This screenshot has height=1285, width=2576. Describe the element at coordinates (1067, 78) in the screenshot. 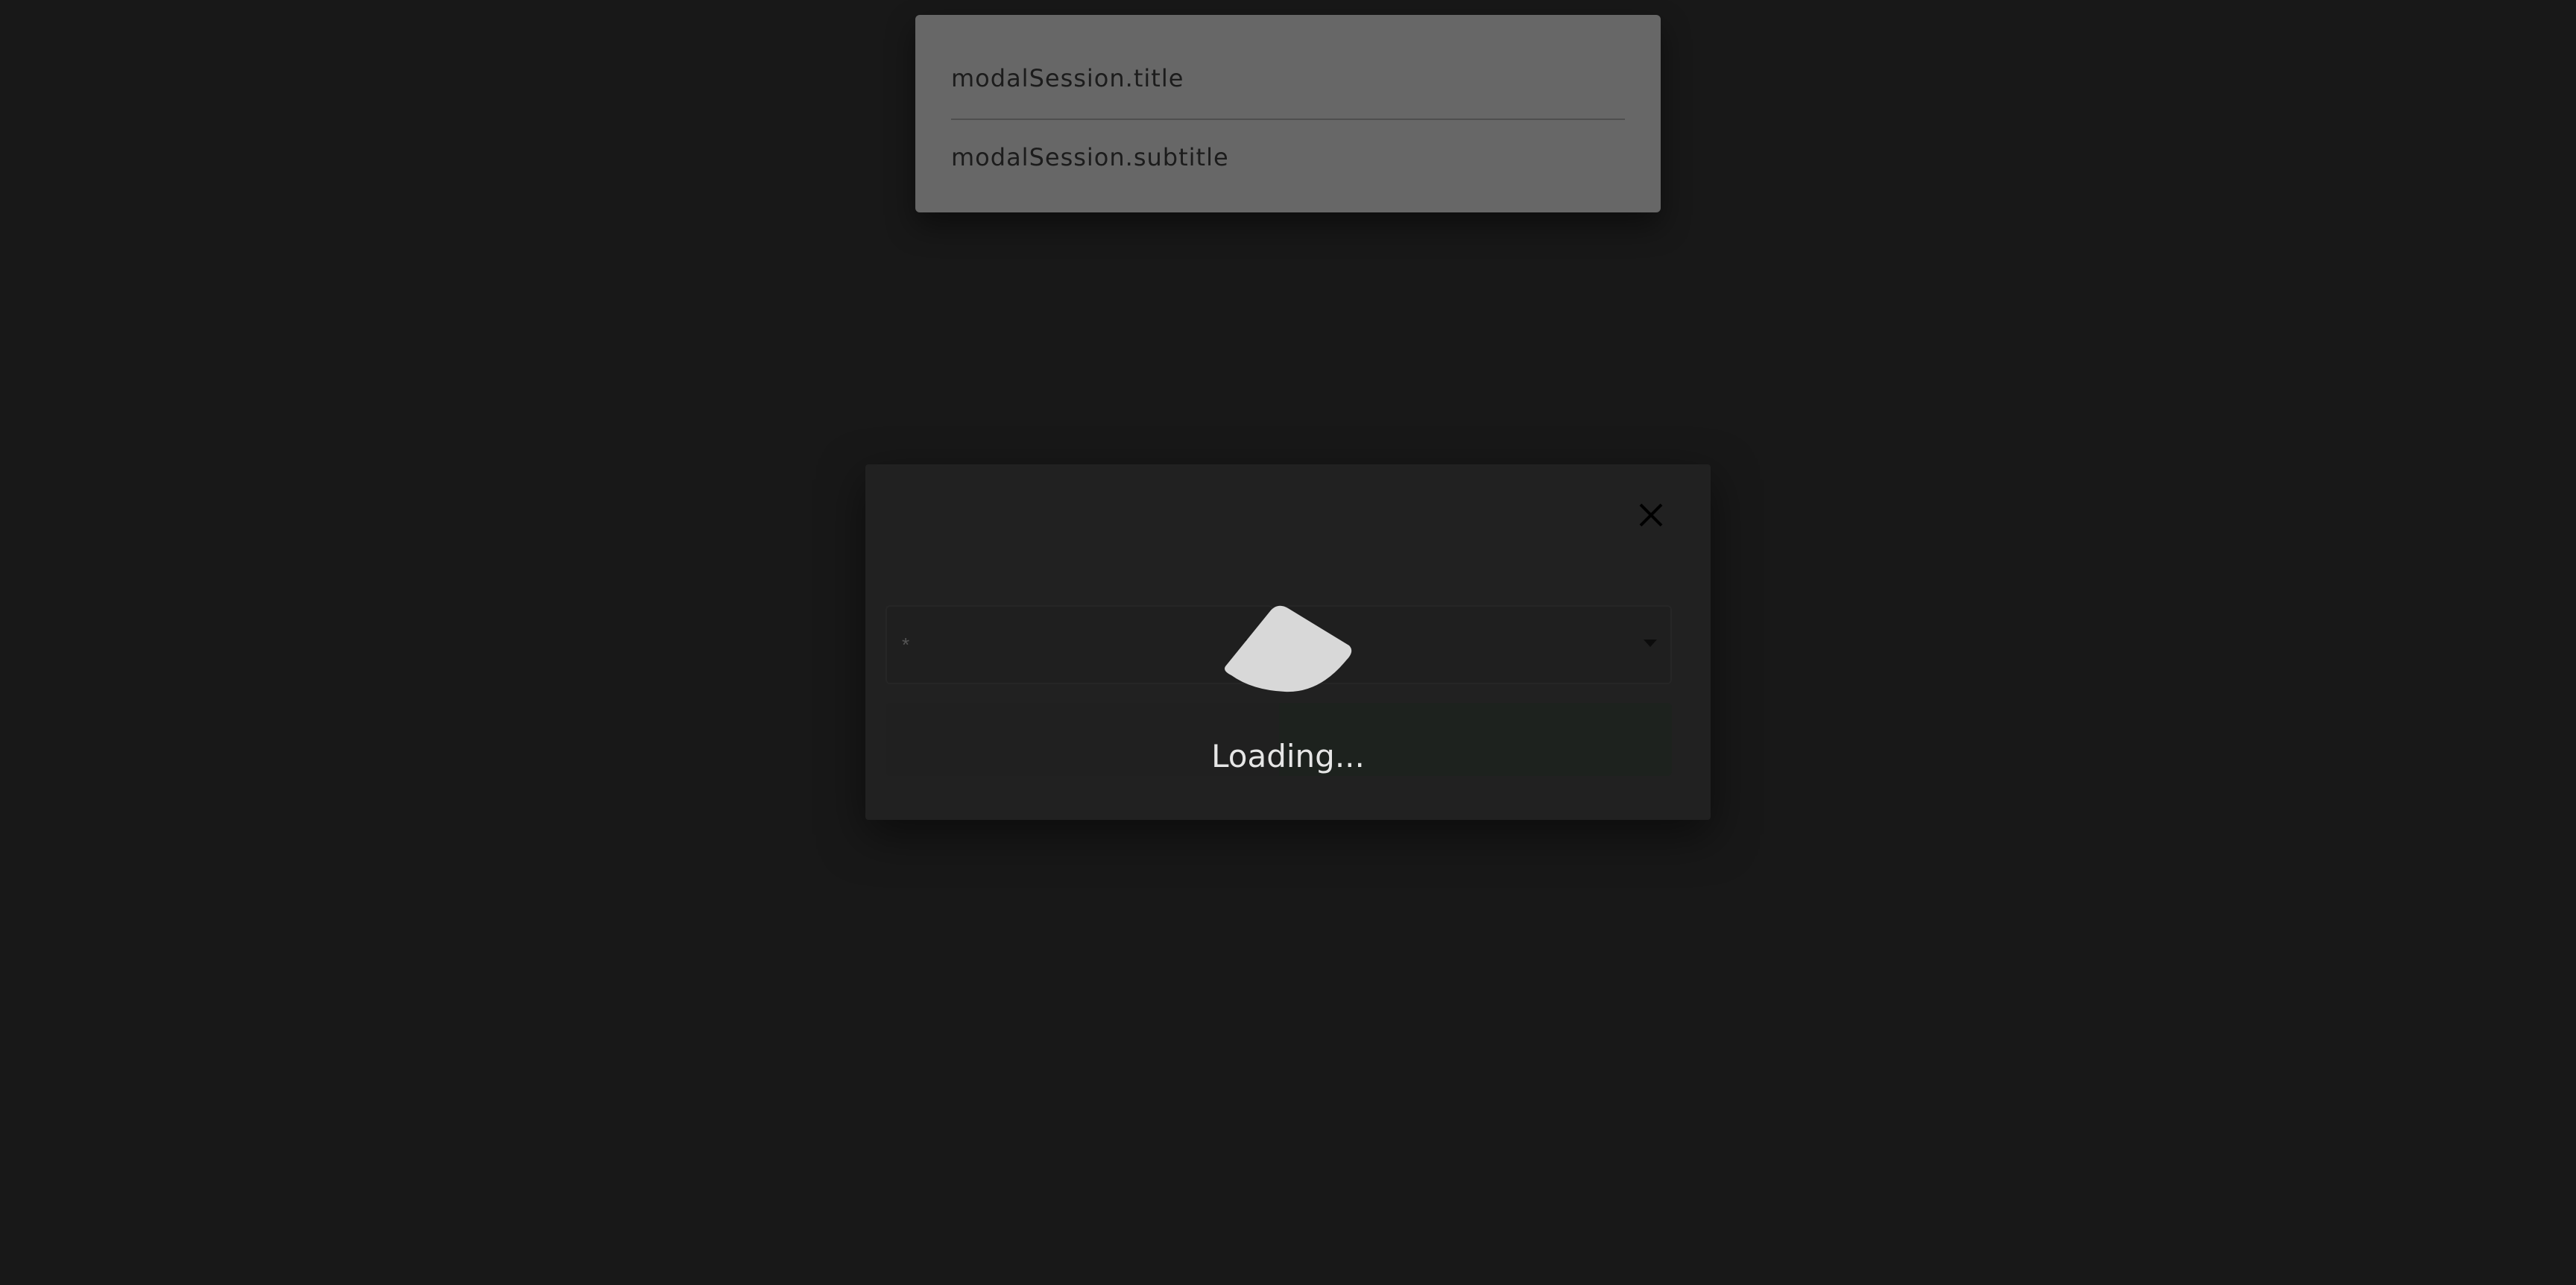

I see `session-title: modalSession.title` at that location.